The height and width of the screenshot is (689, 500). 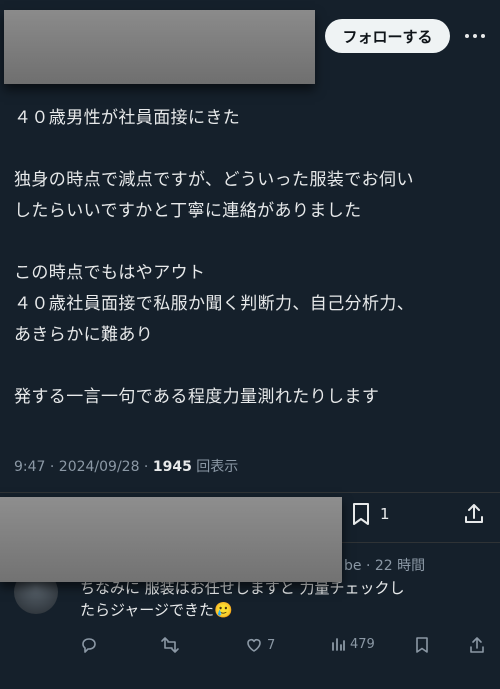 I want to click on view-count-reply: 479, so click(x=362, y=644).